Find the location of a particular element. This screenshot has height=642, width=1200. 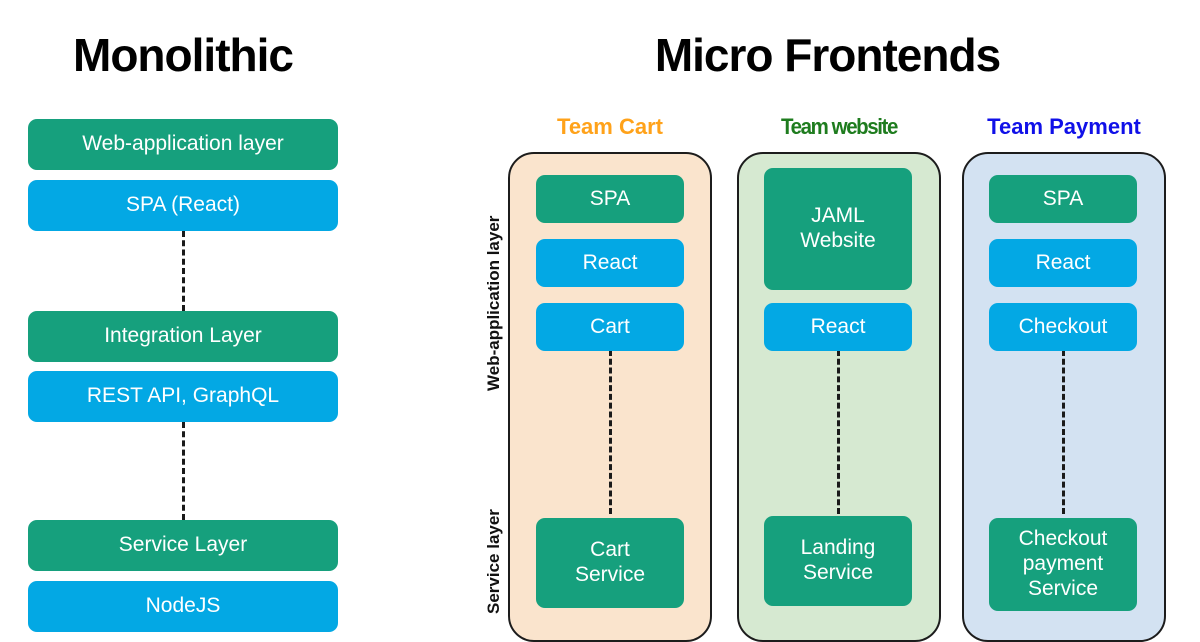

team-website-connector is located at coordinates (838, 432).